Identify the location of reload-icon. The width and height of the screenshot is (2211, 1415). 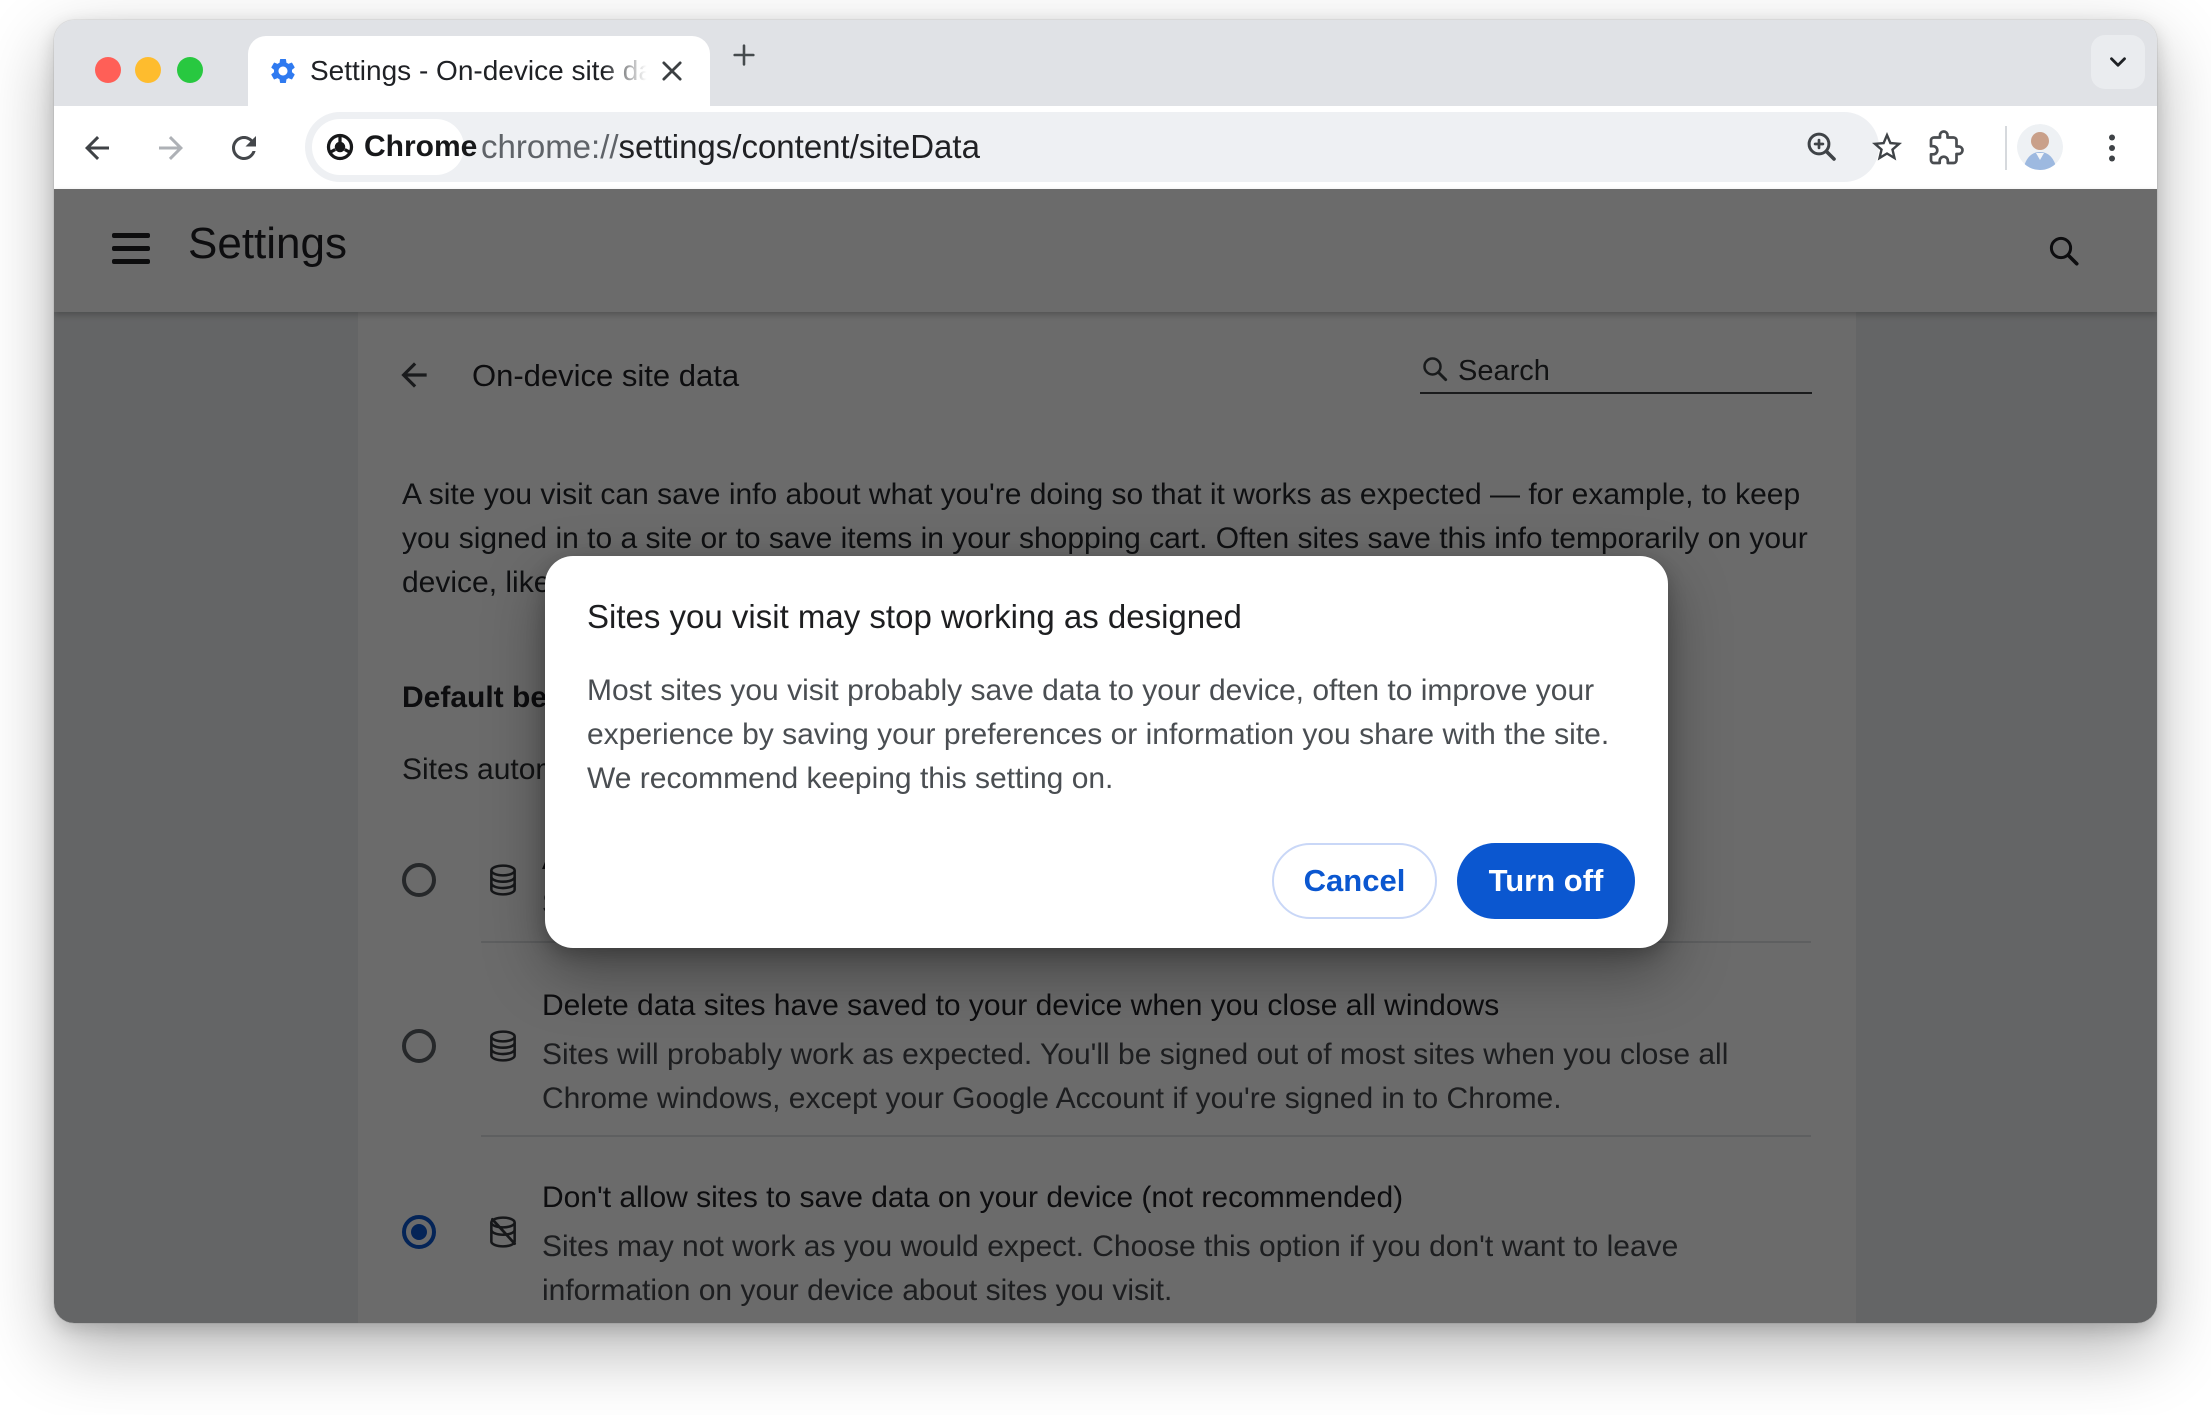
(244, 148).